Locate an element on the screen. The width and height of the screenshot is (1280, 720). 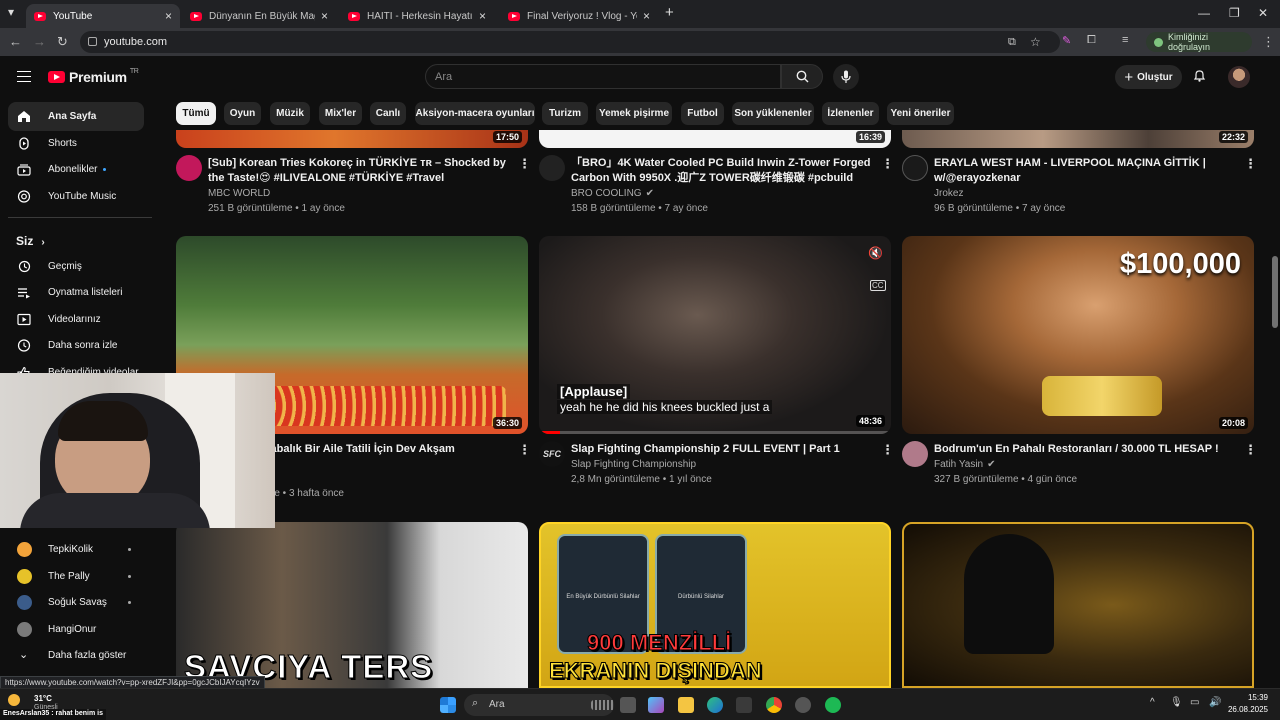
search-button is located at coordinates (802, 76).